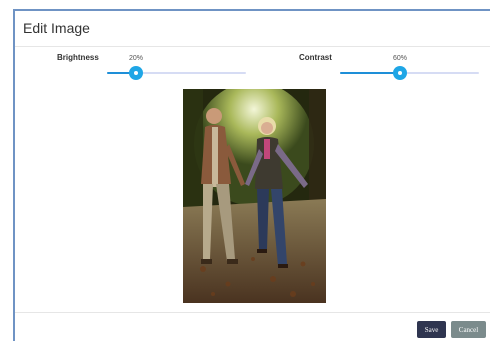 The height and width of the screenshot is (341, 490). Describe the element at coordinates (136, 73) in the screenshot. I see `brightness-slider-thumb` at that location.